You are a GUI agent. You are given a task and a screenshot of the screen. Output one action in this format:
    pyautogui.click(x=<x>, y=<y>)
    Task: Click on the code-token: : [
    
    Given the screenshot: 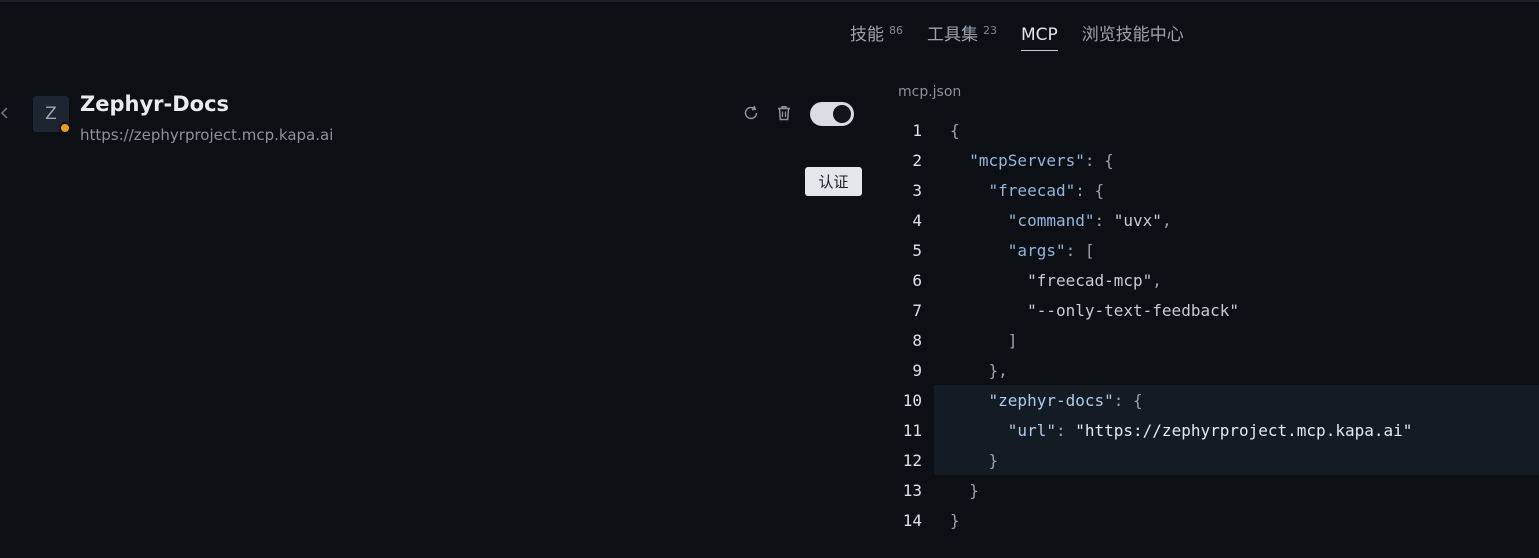 What is the action you would take?
    pyautogui.click(x=1080, y=250)
    